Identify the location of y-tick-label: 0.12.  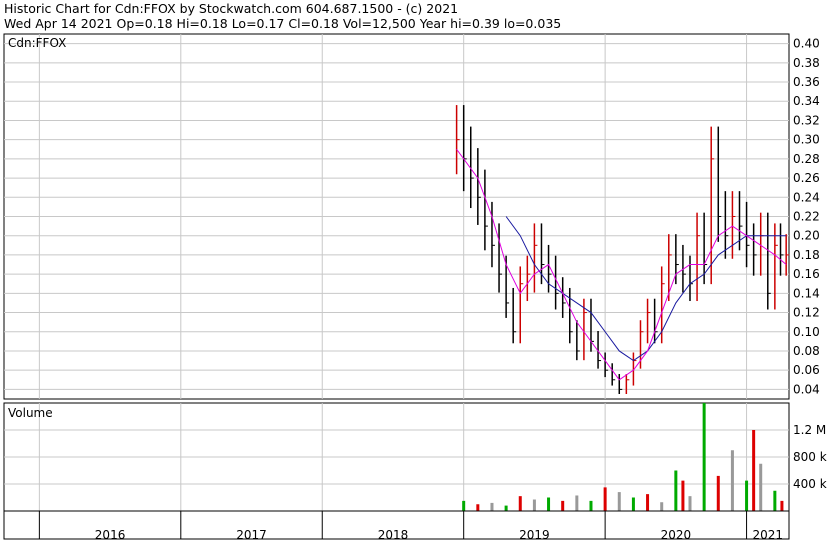
(806, 313).